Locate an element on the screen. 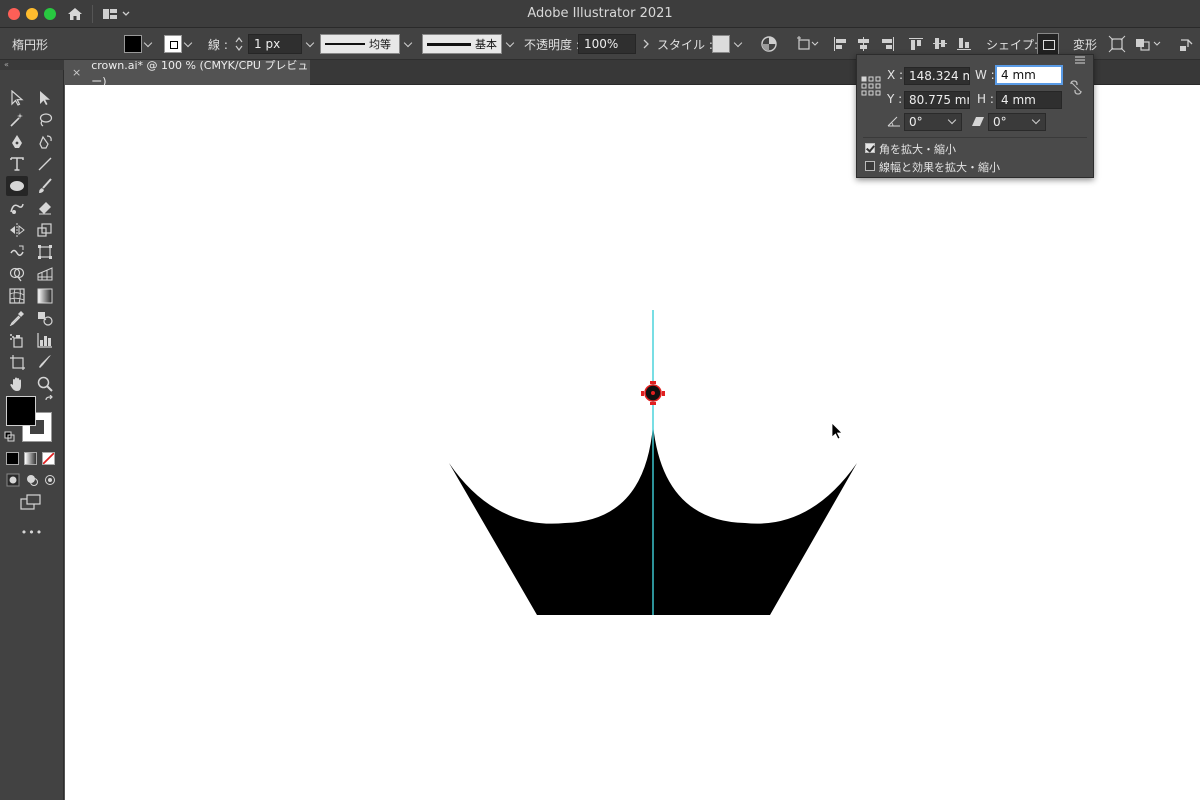 Image resolution: width=1200 pixels, height=800 pixels. fill-color-control is located at coordinates (139, 44).